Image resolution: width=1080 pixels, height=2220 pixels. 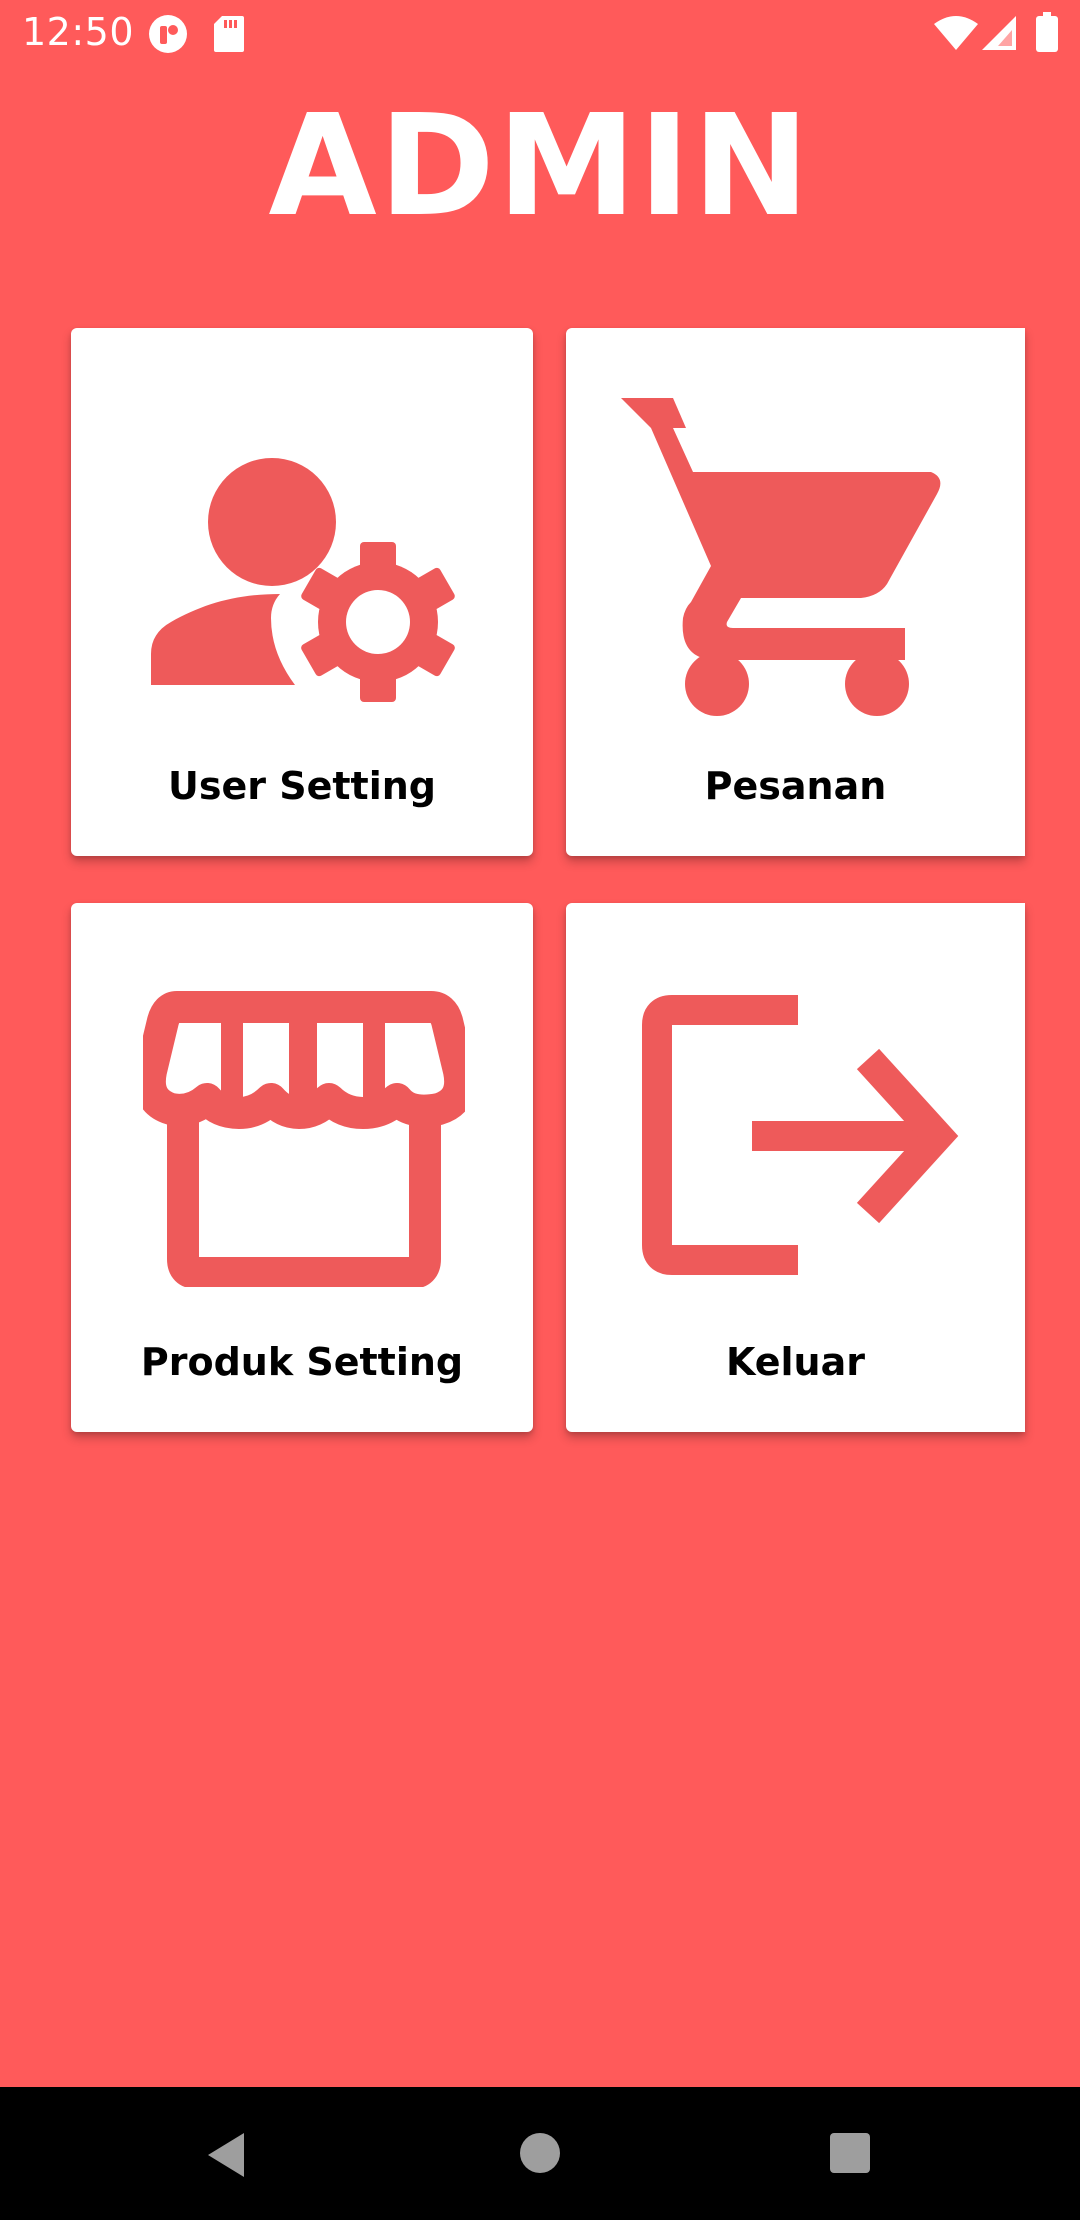 I want to click on storefront-icon, so click(x=304, y=1139).